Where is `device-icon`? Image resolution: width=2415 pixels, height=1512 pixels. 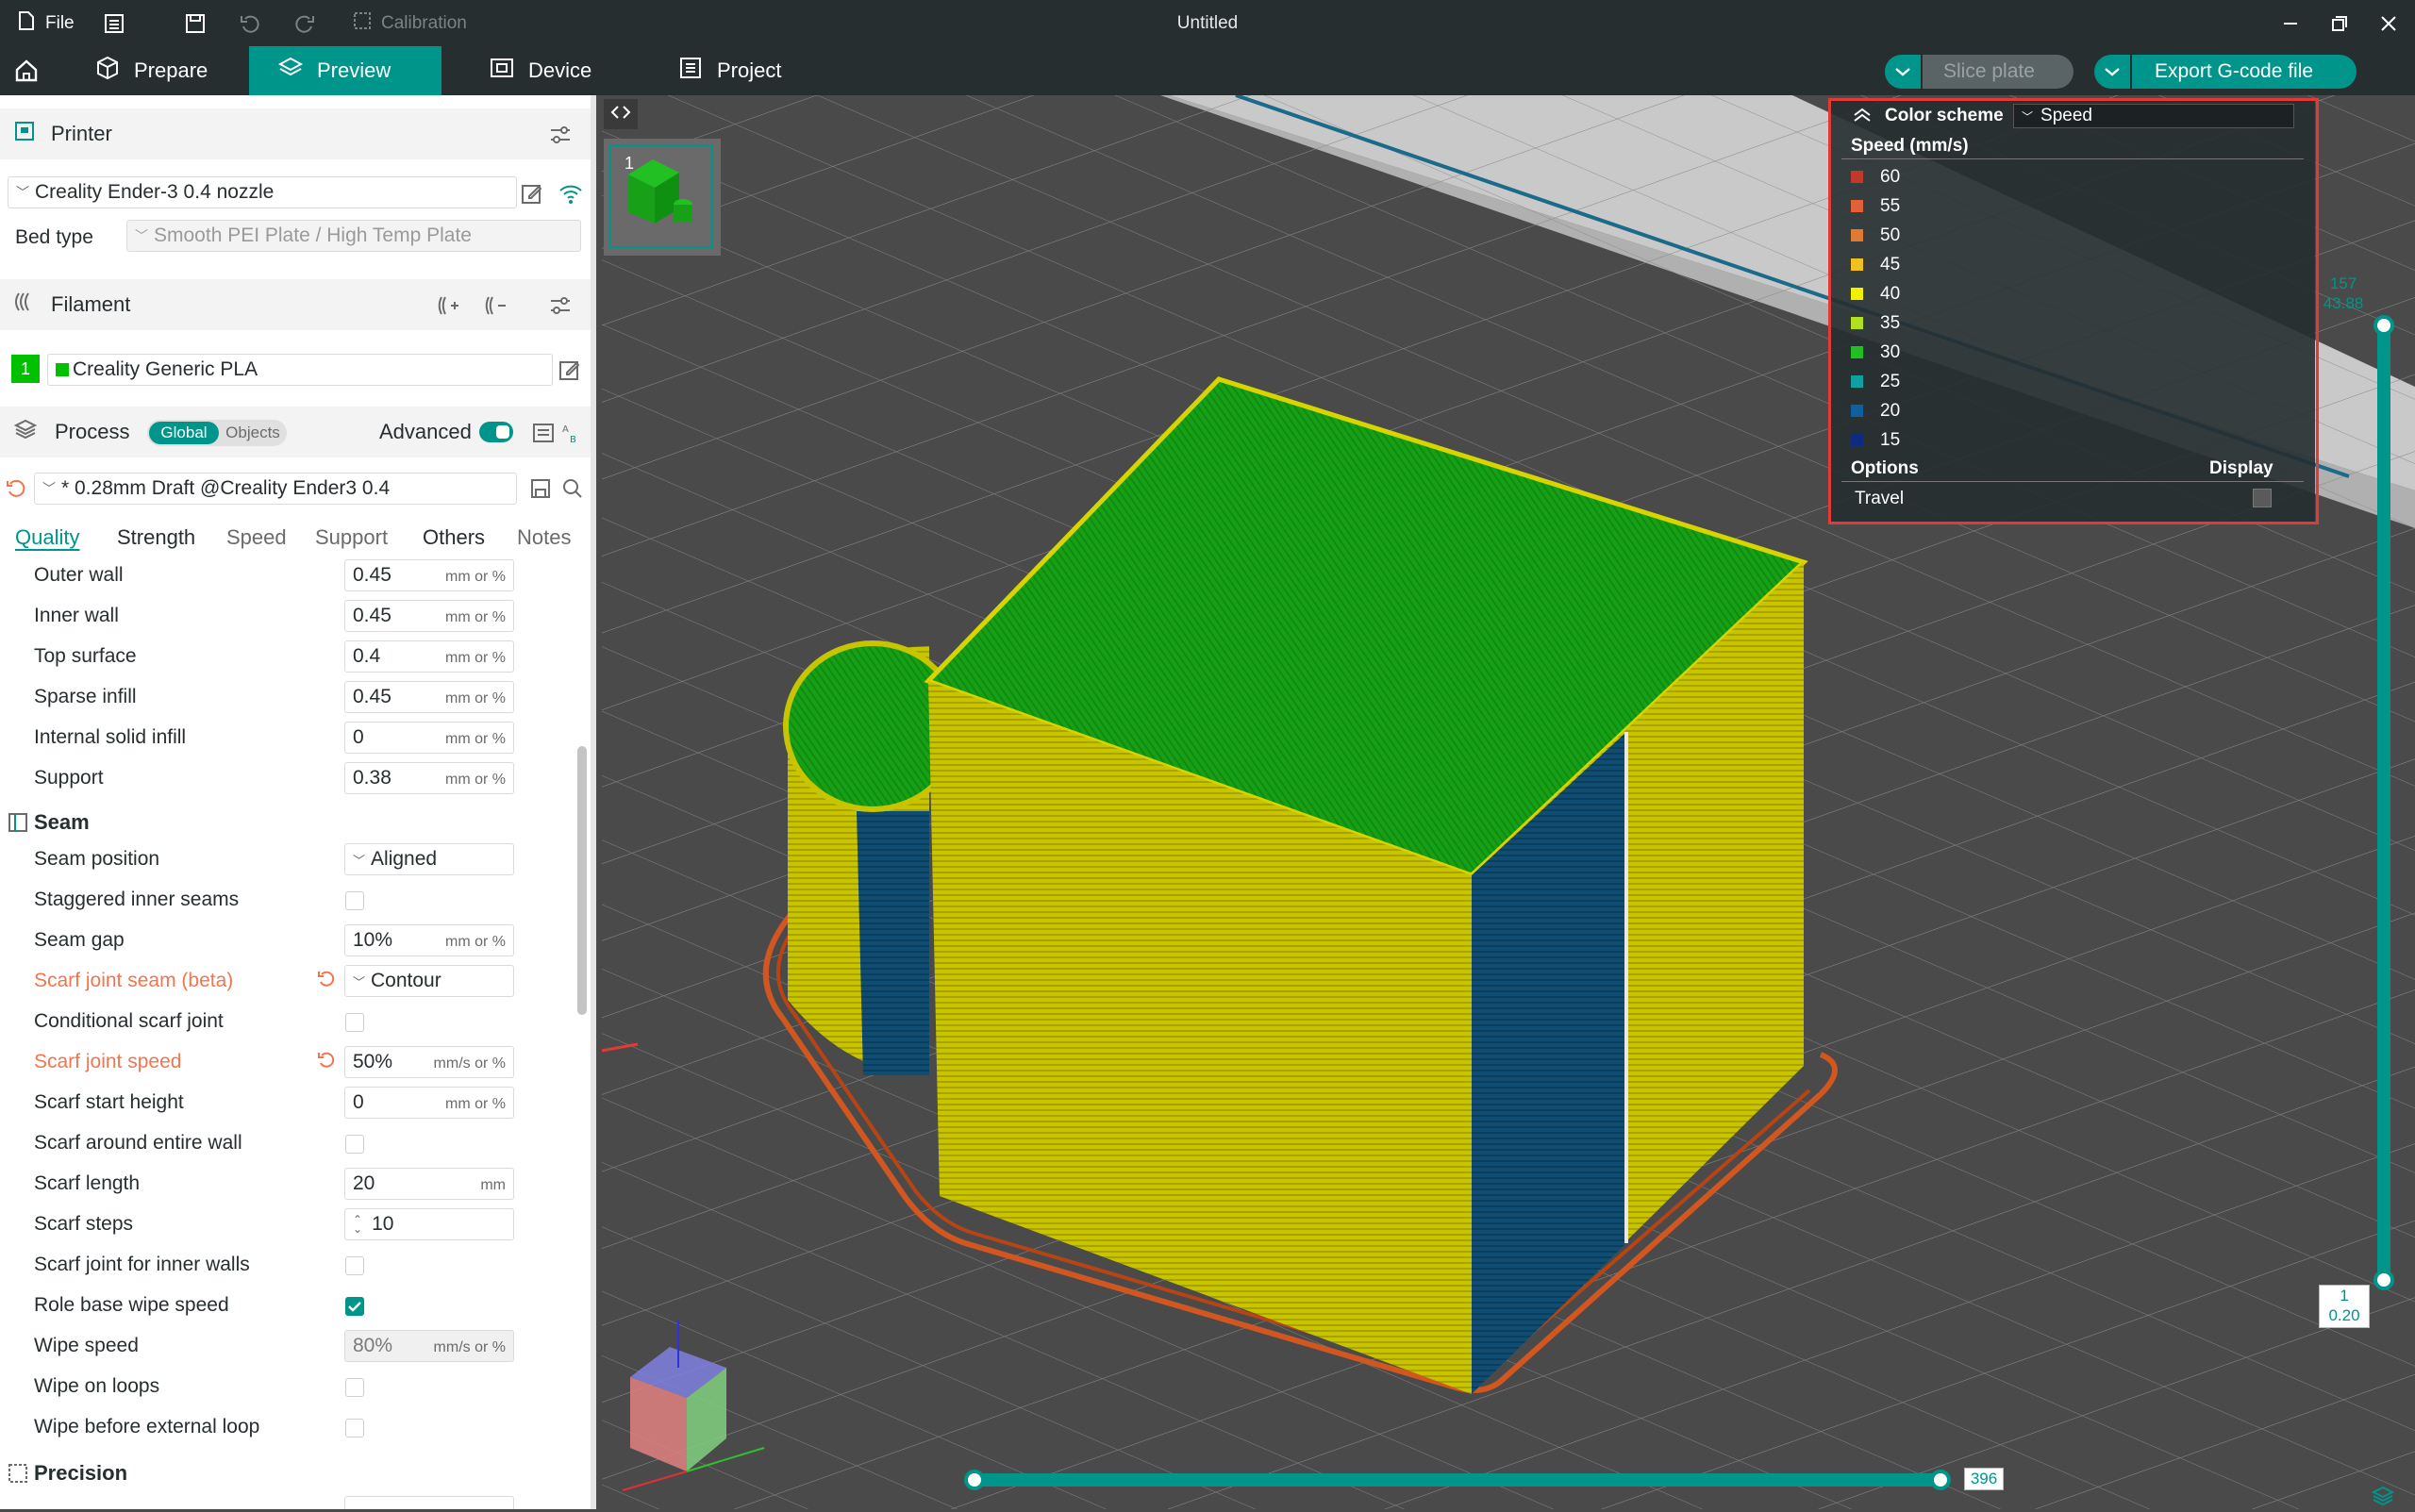
device-icon is located at coordinates (502, 71).